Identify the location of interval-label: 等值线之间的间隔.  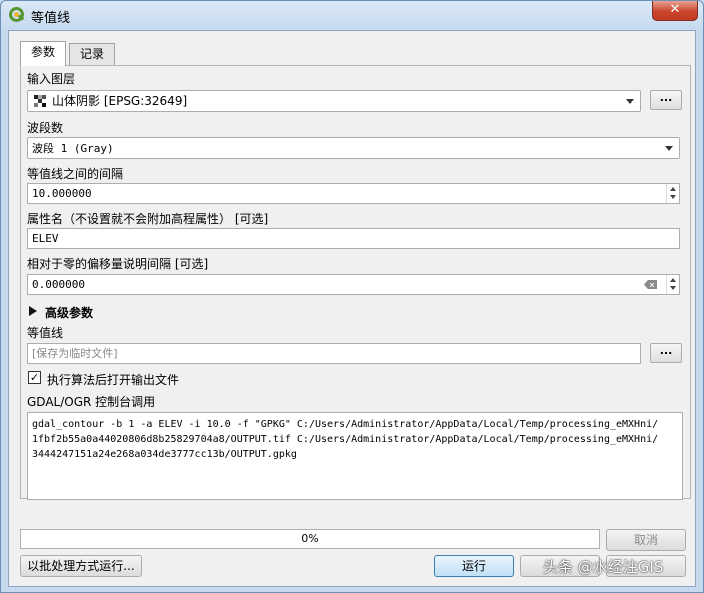
(75, 174).